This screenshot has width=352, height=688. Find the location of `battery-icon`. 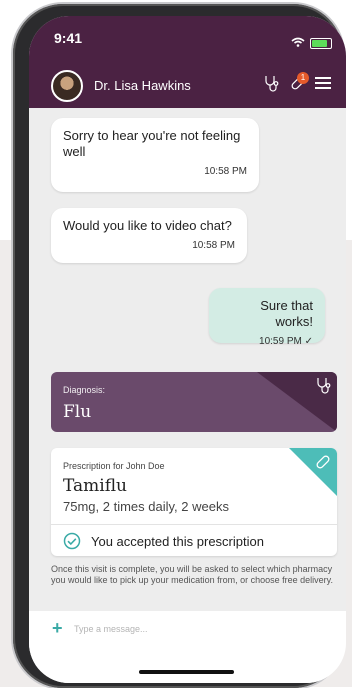

battery-icon is located at coordinates (321, 43).